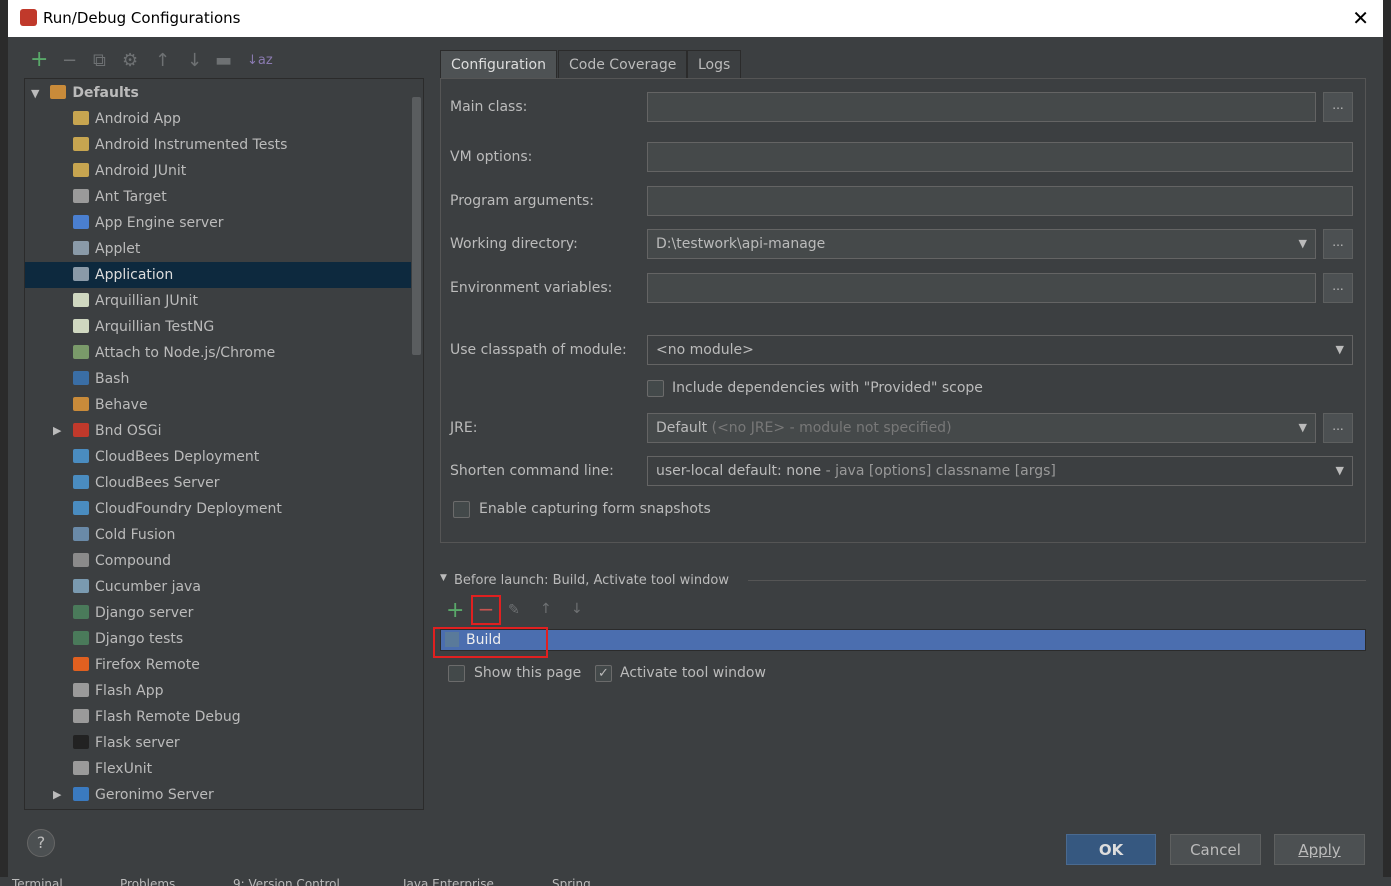 This screenshot has width=1391, height=886. What do you see at coordinates (483, 640) in the screenshot?
I see `before-launch-item-build: Build` at bounding box center [483, 640].